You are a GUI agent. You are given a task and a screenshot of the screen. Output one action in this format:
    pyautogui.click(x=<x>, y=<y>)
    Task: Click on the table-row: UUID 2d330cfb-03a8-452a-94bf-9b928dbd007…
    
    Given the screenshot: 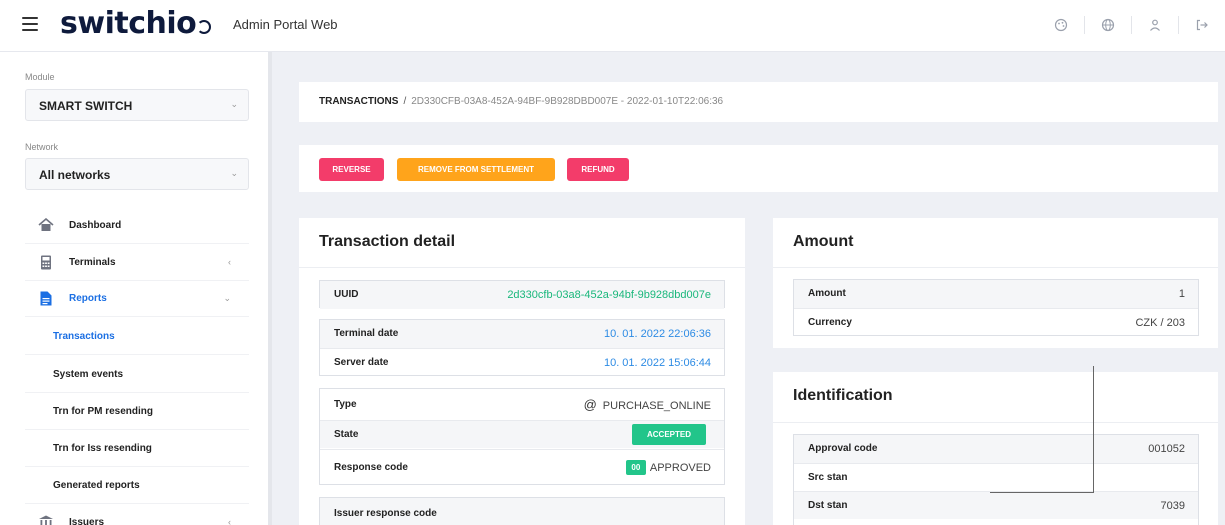 What is the action you would take?
    pyautogui.click(x=522, y=295)
    